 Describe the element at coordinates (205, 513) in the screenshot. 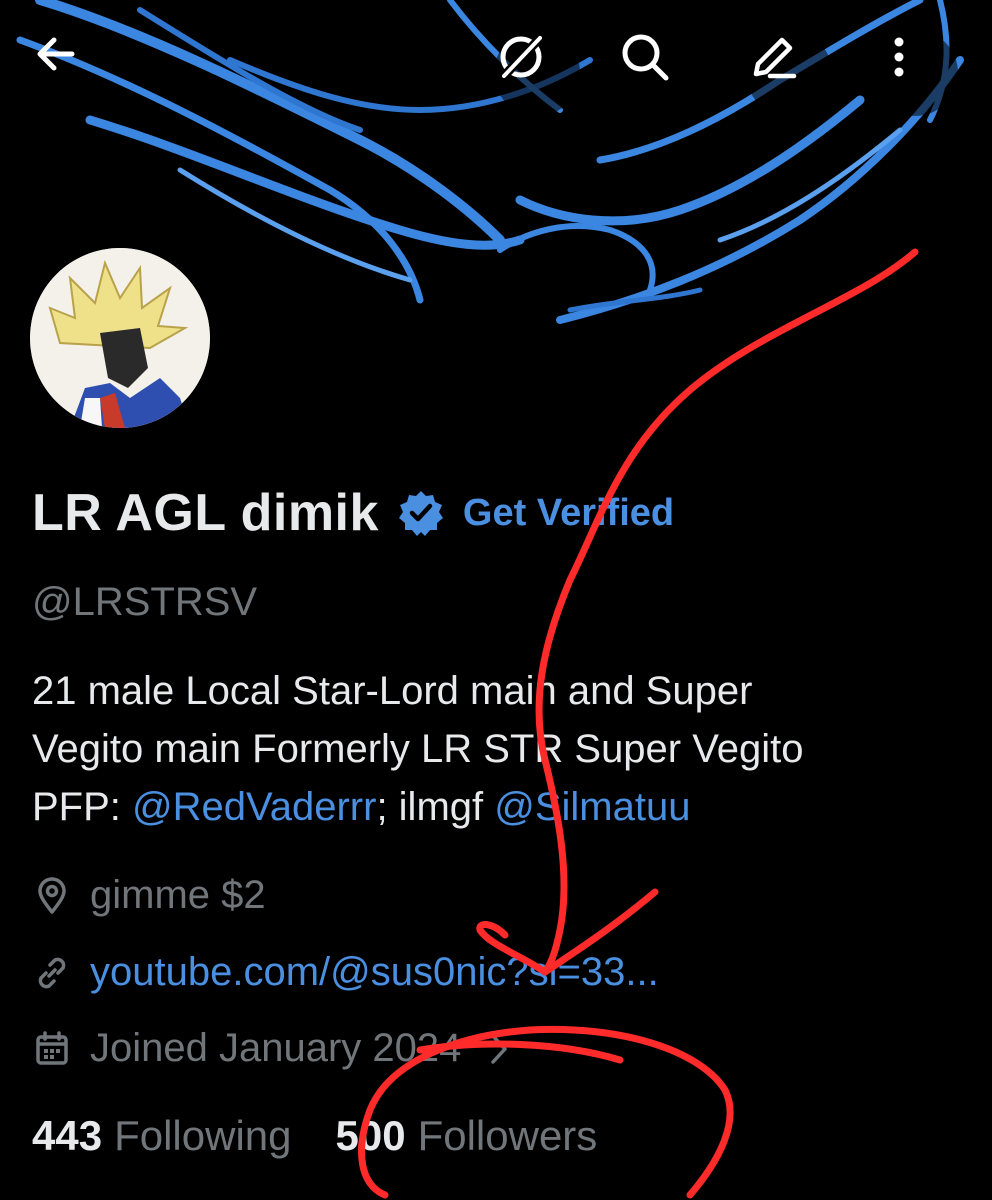

I see `display-name: LR AGL dimik` at that location.